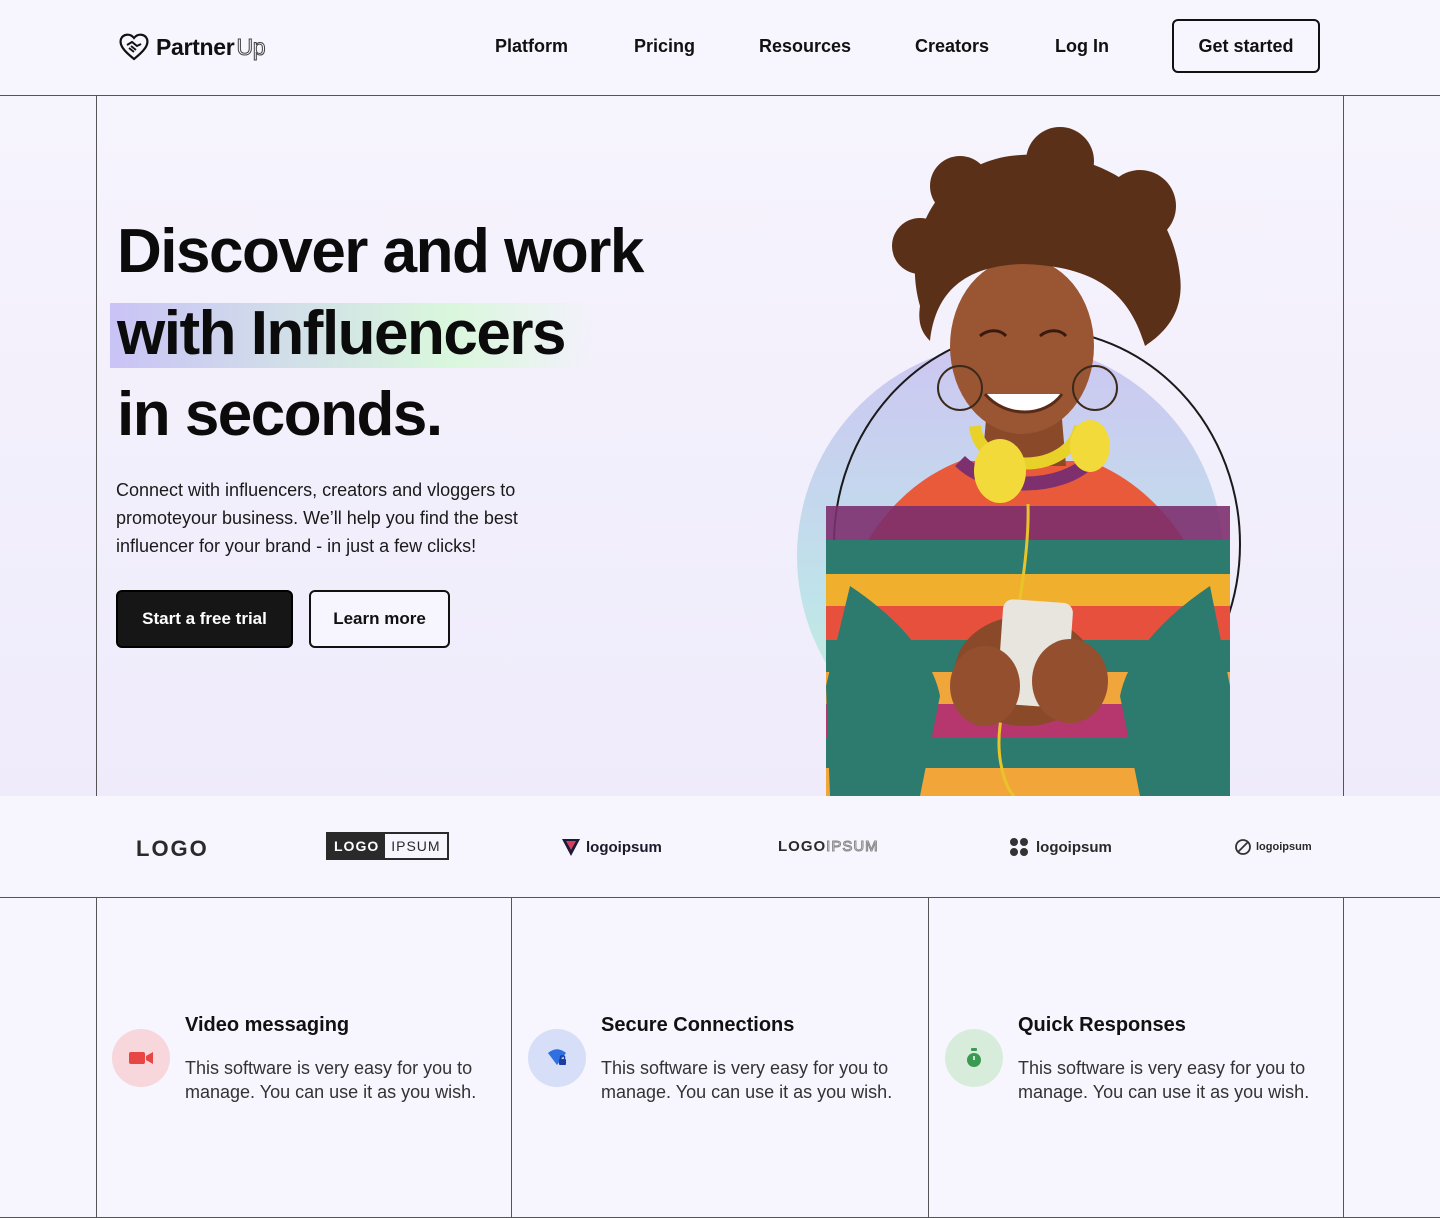  What do you see at coordinates (1102, 1025) in the screenshot?
I see `feature-title: Quick Responses` at bounding box center [1102, 1025].